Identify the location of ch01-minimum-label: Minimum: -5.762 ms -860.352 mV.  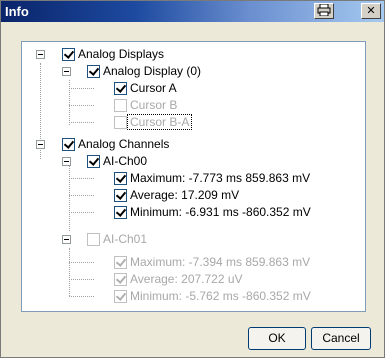
(220, 296).